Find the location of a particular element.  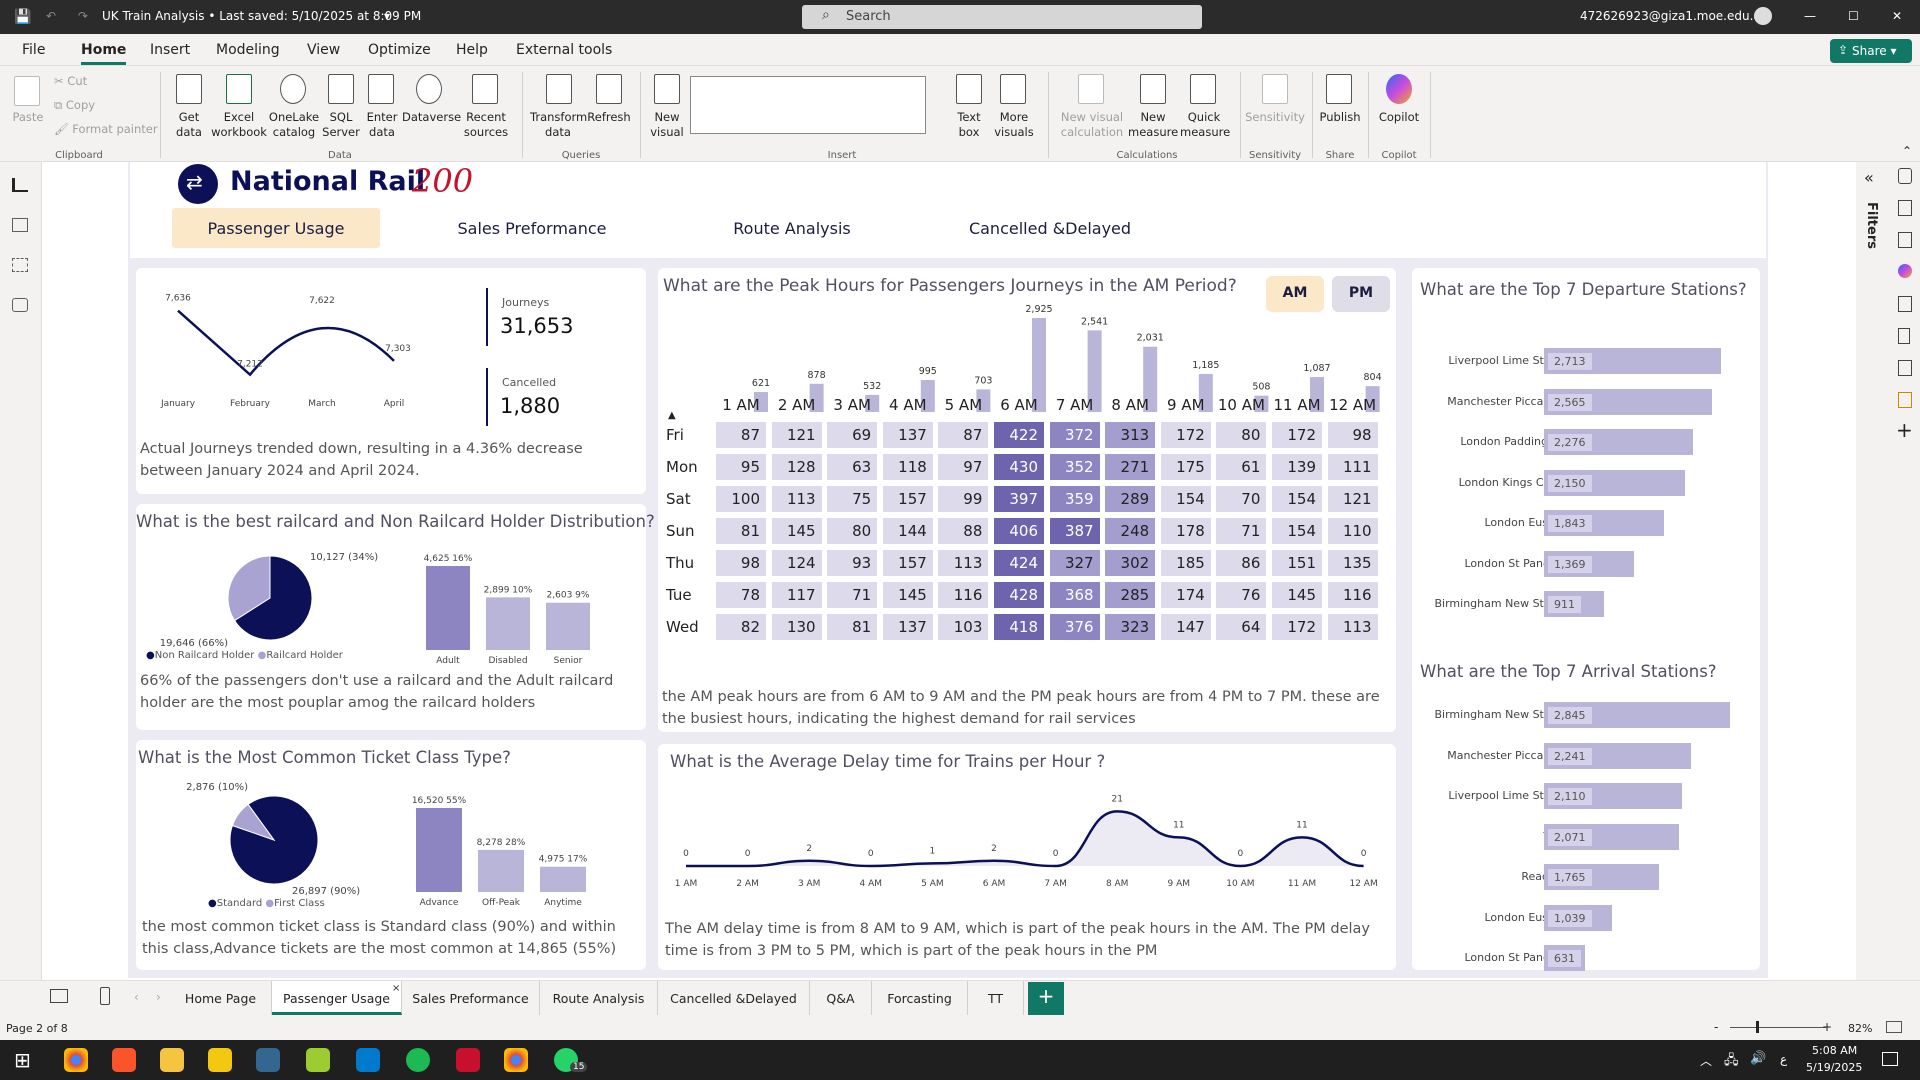

page-tab: Route Analysis is located at coordinates (599, 998).